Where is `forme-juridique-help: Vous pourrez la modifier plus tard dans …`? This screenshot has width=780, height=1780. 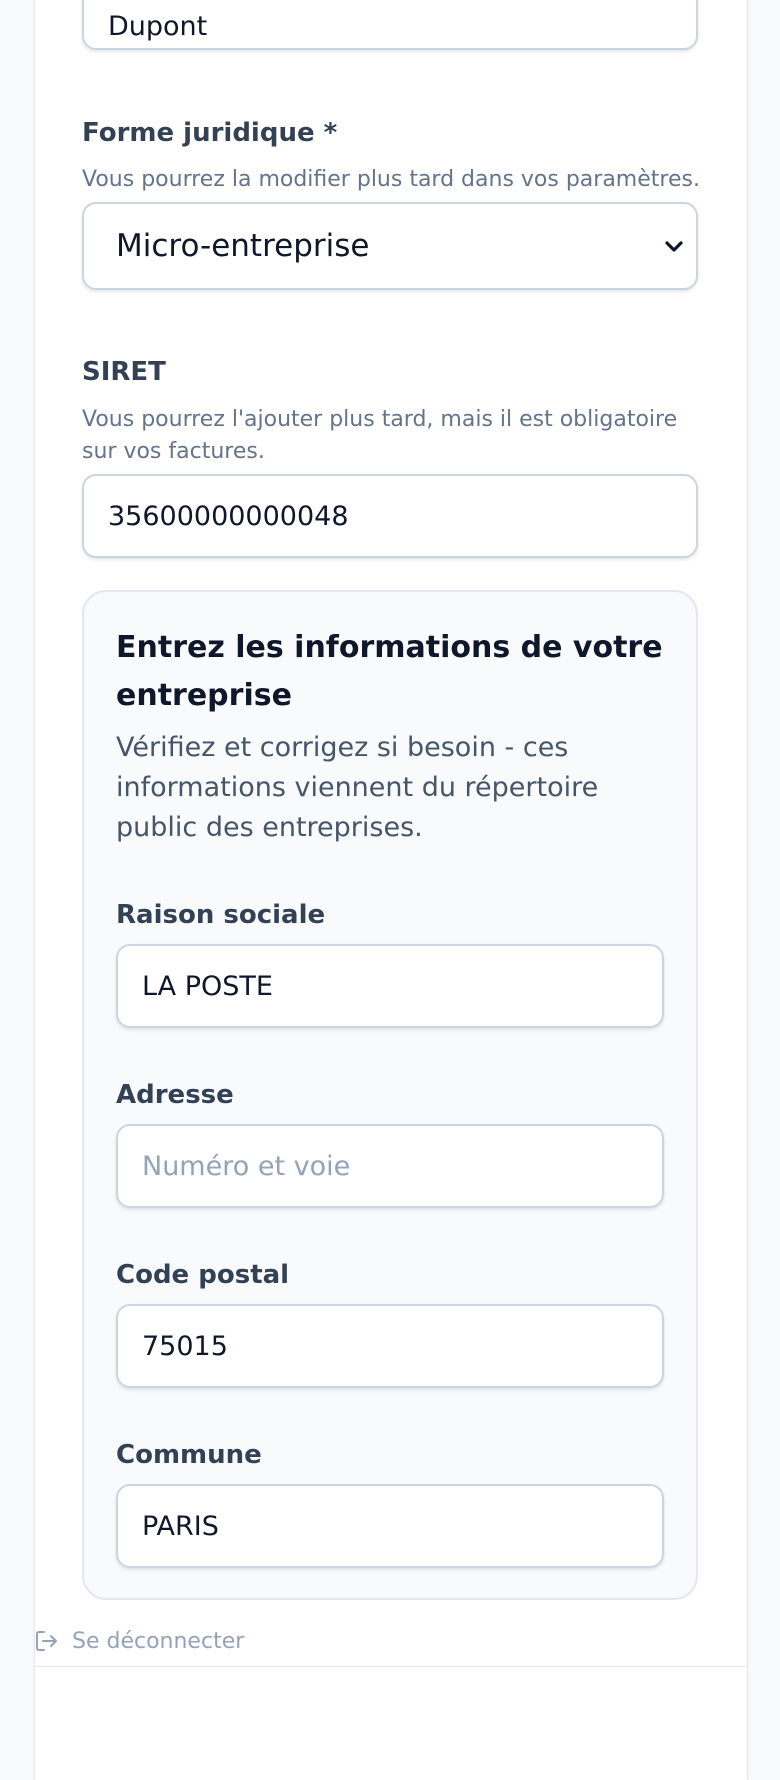 forme-juridique-help: Vous pourrez la modifier plus tard dans … is located at coordinates (391, 179).